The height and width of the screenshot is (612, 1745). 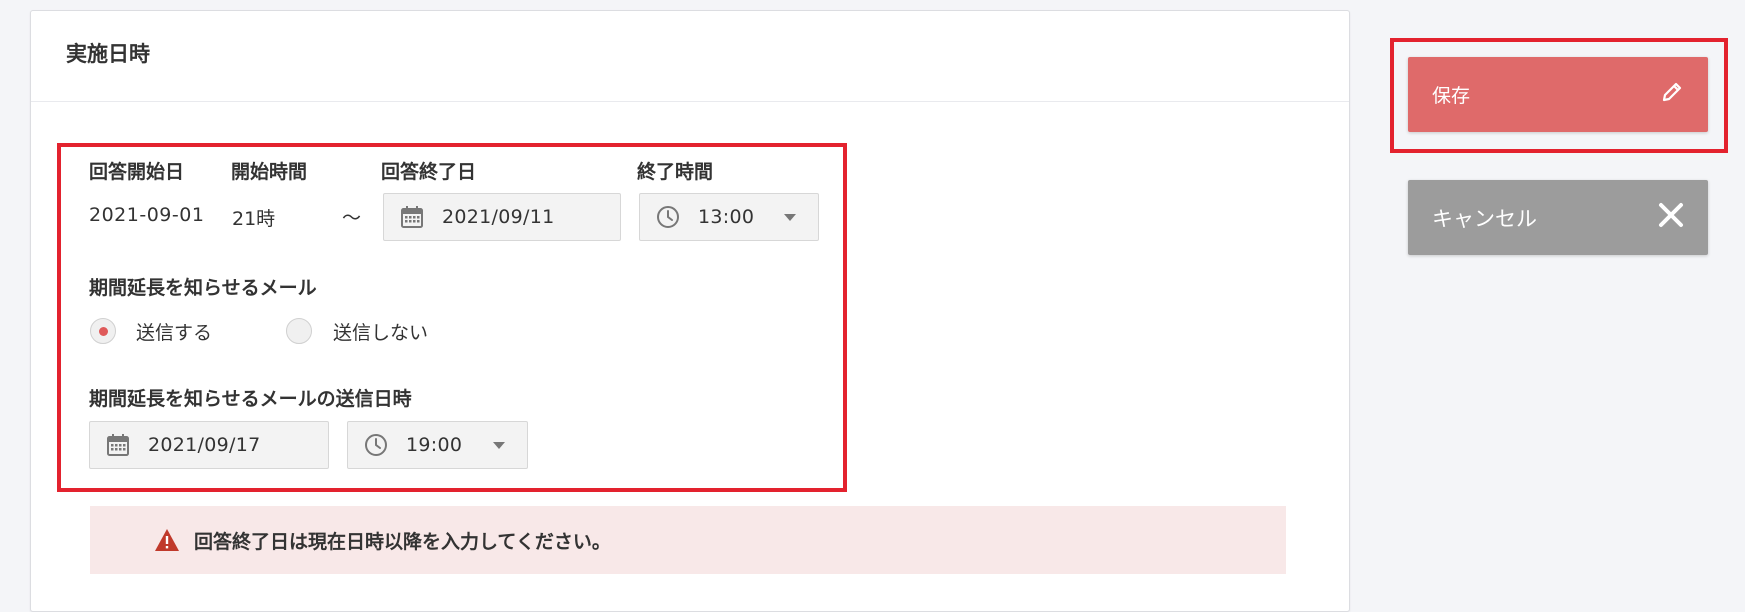 I want to click on warning-icon, so click(x=167, y=540).